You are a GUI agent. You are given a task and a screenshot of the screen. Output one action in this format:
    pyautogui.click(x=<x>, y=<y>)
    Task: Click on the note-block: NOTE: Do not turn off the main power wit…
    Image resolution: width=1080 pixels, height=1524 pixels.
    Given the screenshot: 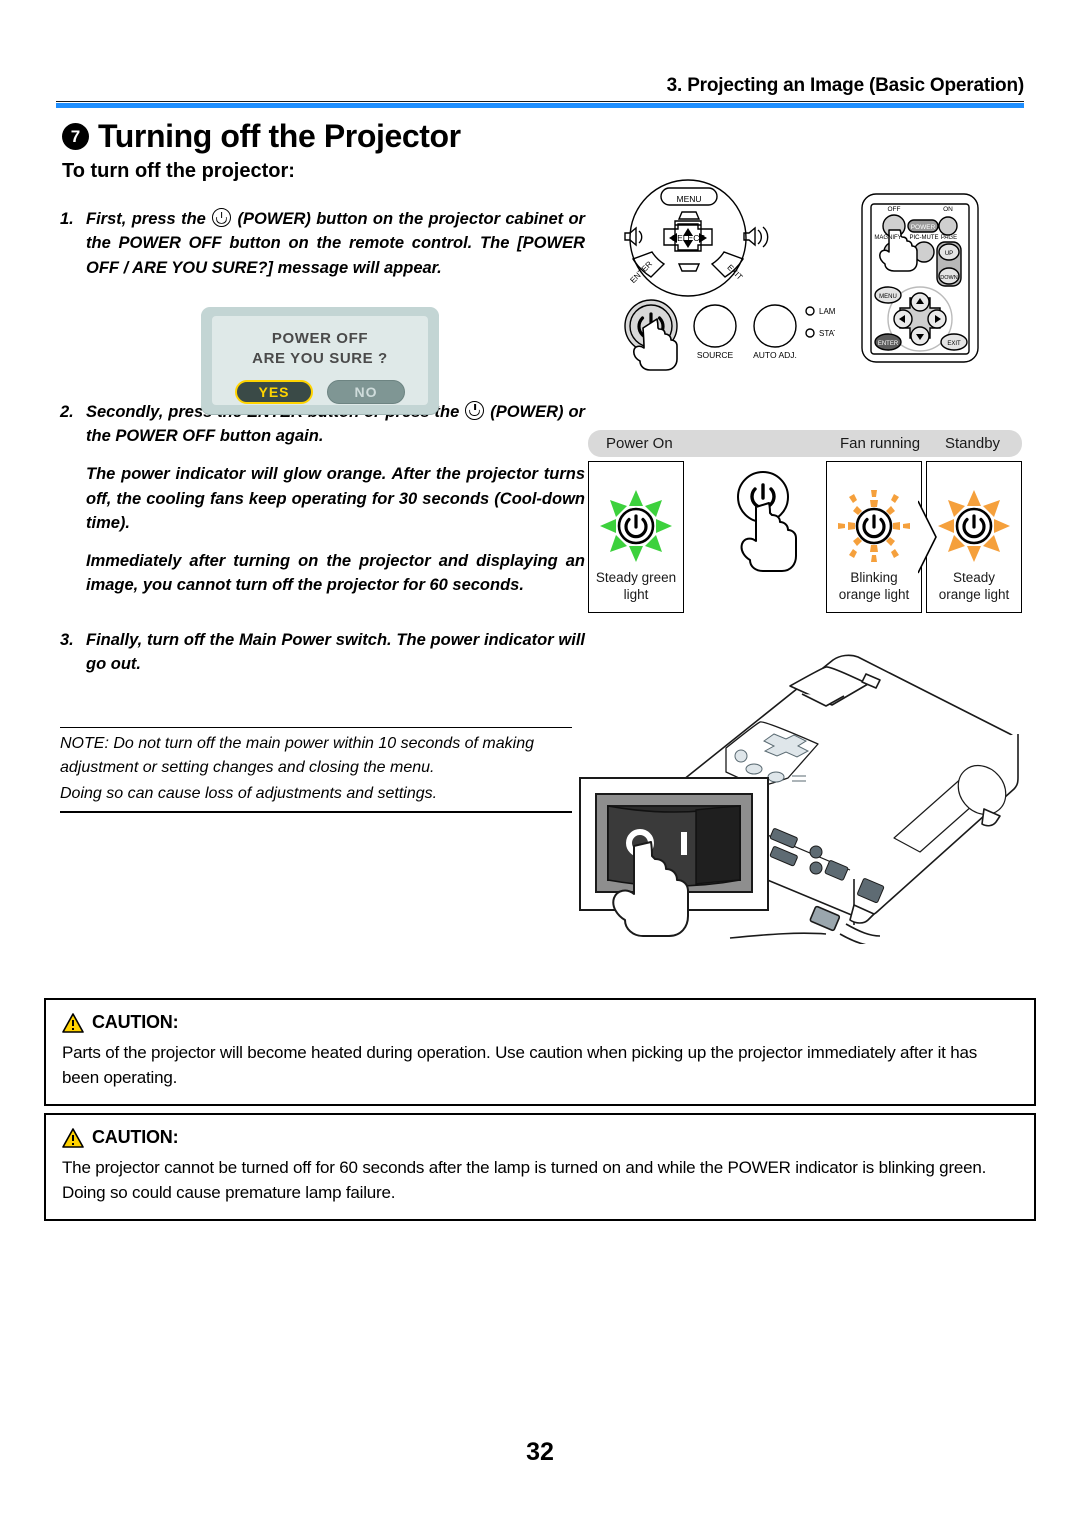 What is the action you would take?
    pyautogui.click(x=316, y=770)
    